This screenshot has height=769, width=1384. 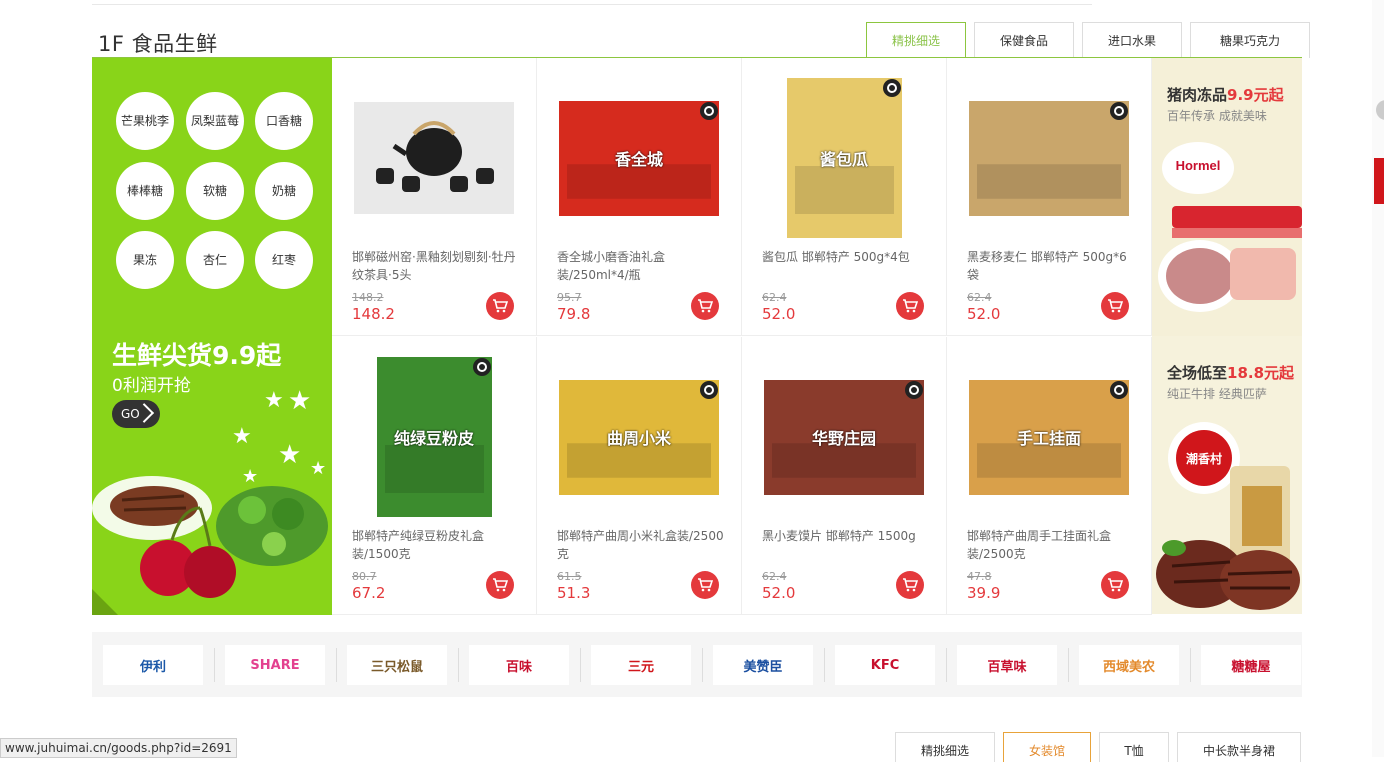 I want to click on product-box-label: 香全城, so click(x=638, y=159).